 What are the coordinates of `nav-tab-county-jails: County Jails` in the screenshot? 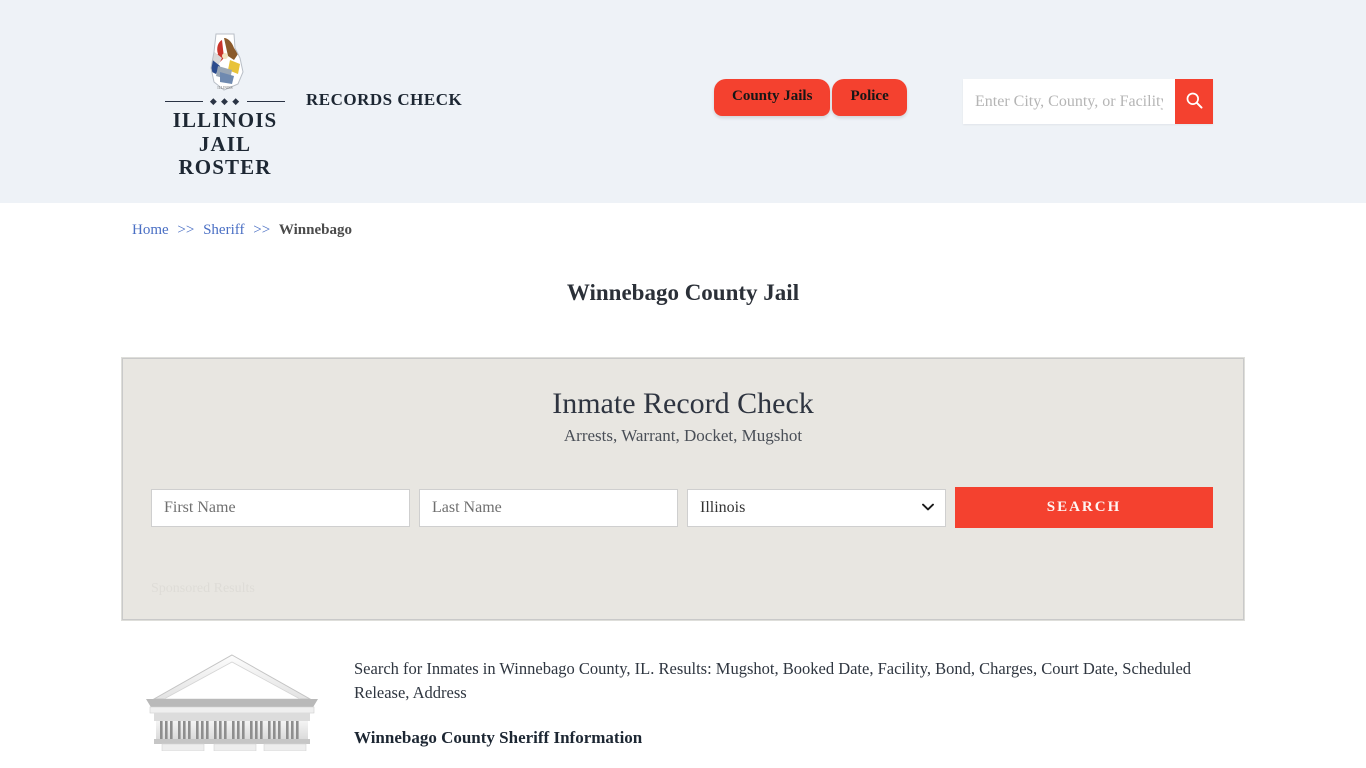 It's located at (772, 97).